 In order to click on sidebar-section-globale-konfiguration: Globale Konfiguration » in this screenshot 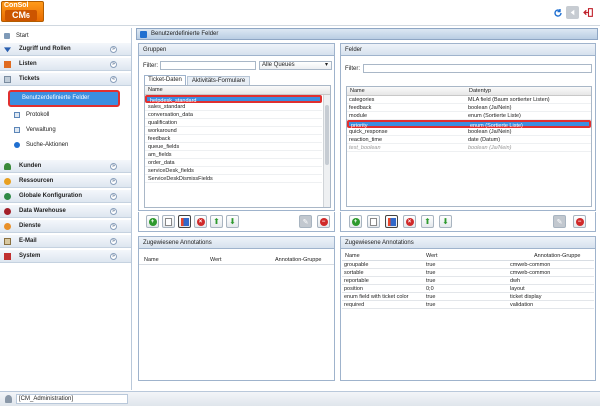, I will do `click(65, 196)`.